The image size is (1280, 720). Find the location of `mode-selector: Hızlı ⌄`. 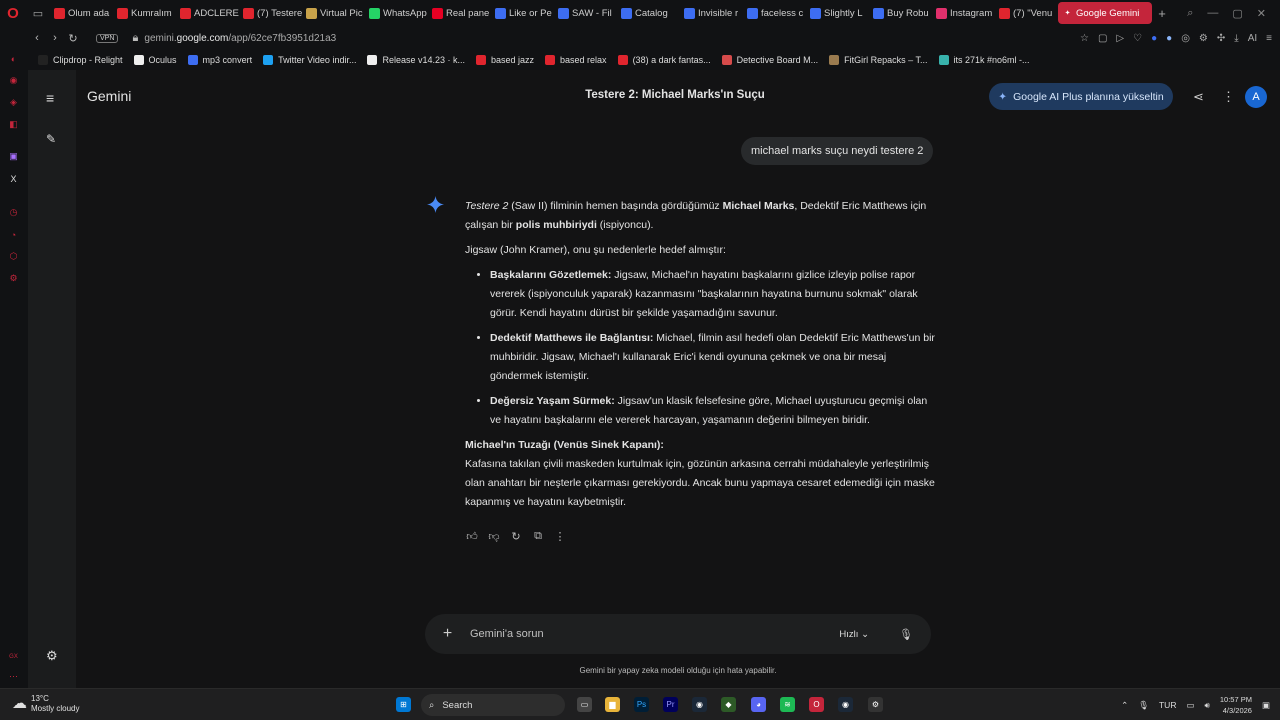

mode-selector: Hızlı ⌄ is located at coordinates (854, 634).